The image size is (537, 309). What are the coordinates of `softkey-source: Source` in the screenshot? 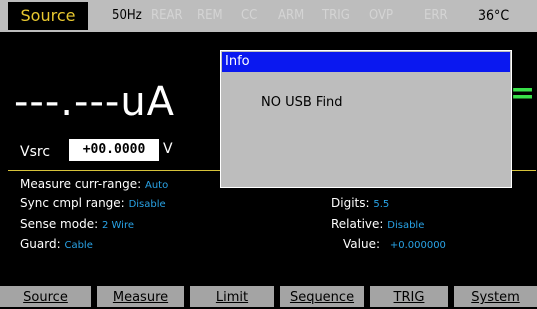 It's located at (45, 296).